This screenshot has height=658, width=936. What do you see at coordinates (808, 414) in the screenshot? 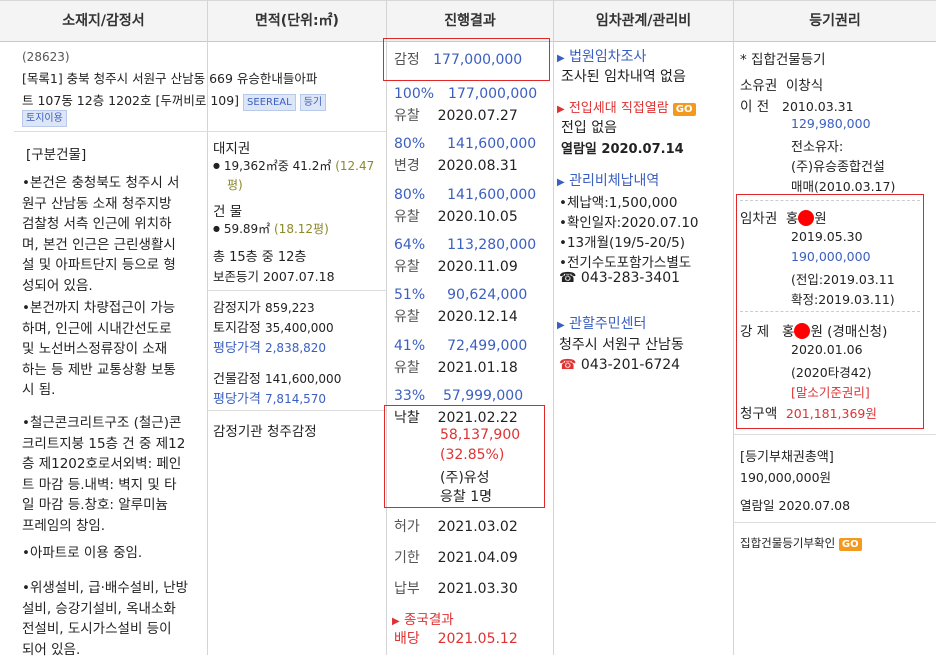
I see `claim-row: 청구액 201,181,369원` at bounding box center [808, 414].